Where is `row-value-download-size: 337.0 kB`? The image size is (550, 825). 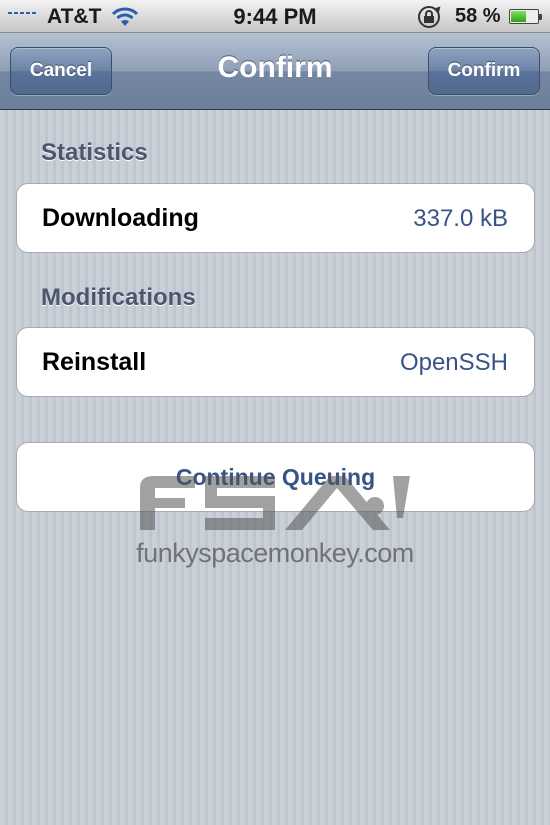 row-value-download-size: 337.0 kB is located at coordinates (460, 218).